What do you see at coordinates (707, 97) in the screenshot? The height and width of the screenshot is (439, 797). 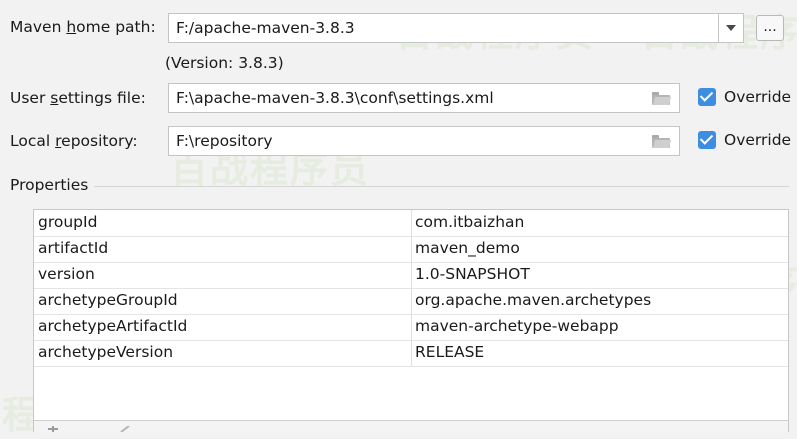 I see `user-settings-override-checkbox` at bounding box center [707, 97].